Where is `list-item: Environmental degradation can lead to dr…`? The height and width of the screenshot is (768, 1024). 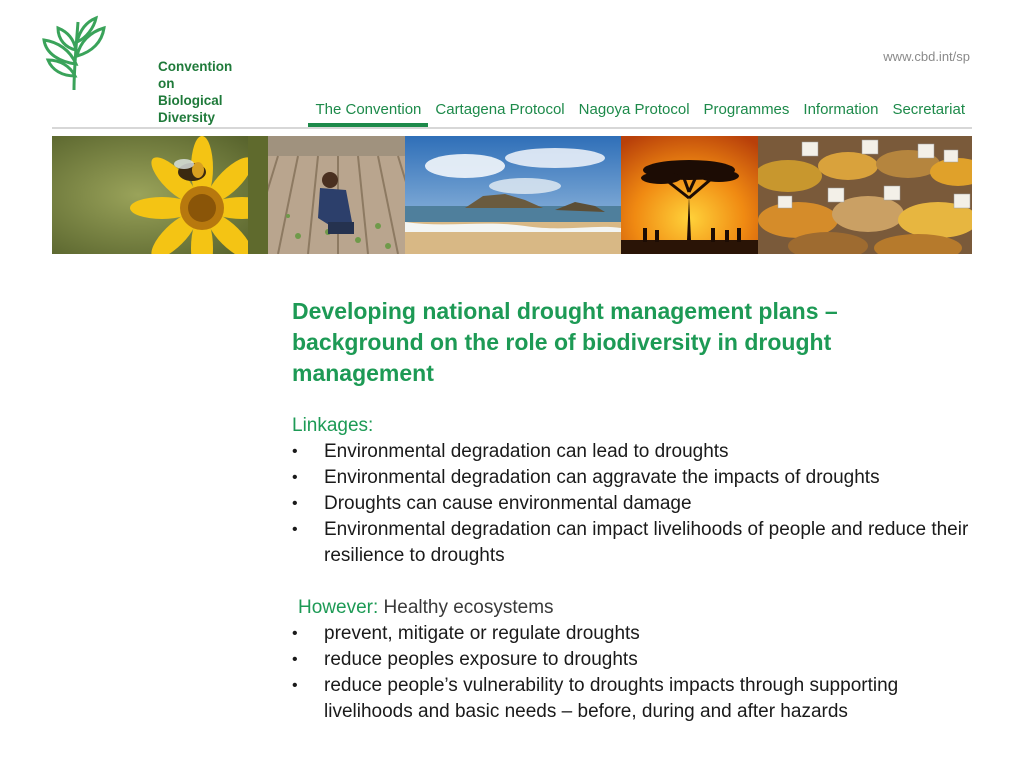 list-item: Environmental degradation can lead to dr… is located at coordinates (632, 452).